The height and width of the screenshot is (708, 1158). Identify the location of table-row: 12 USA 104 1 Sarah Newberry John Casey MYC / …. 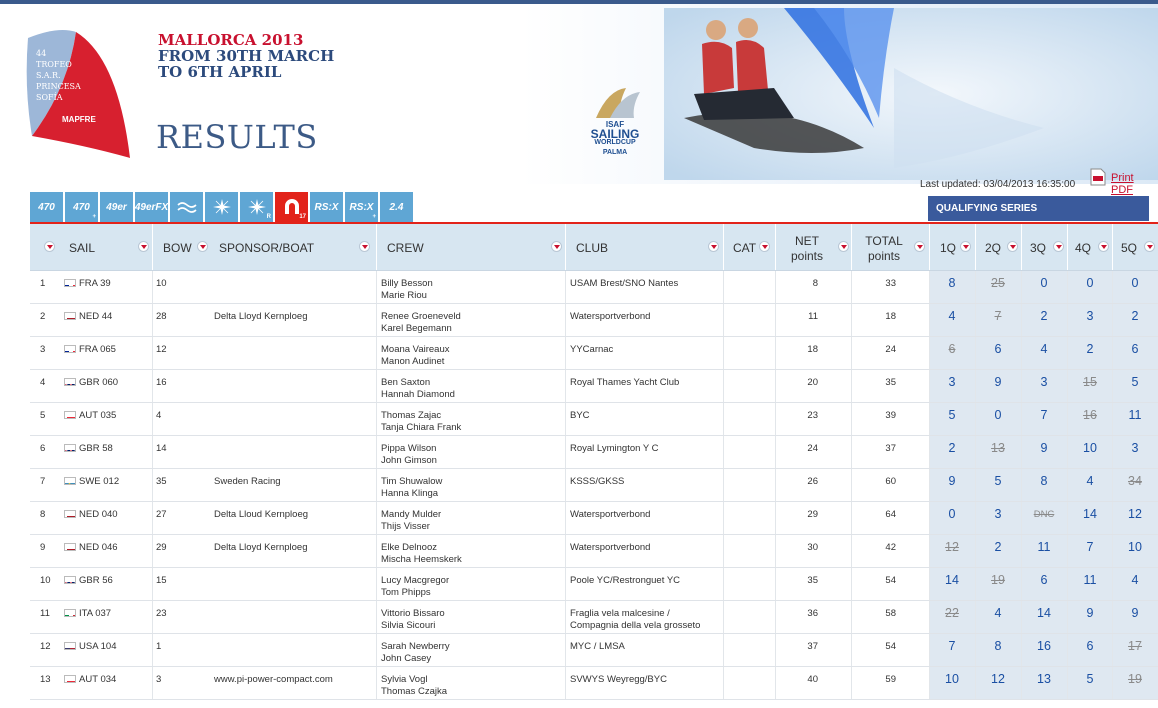
(594, 650).